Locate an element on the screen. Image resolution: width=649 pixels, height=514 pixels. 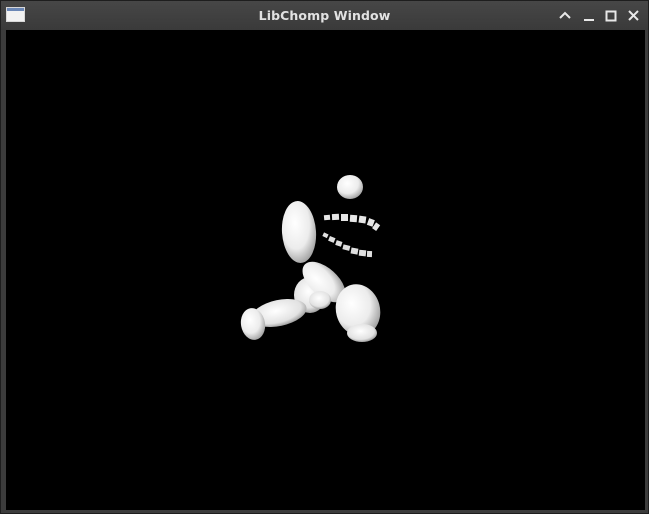
shade-button is located at coordinates (565, 16).